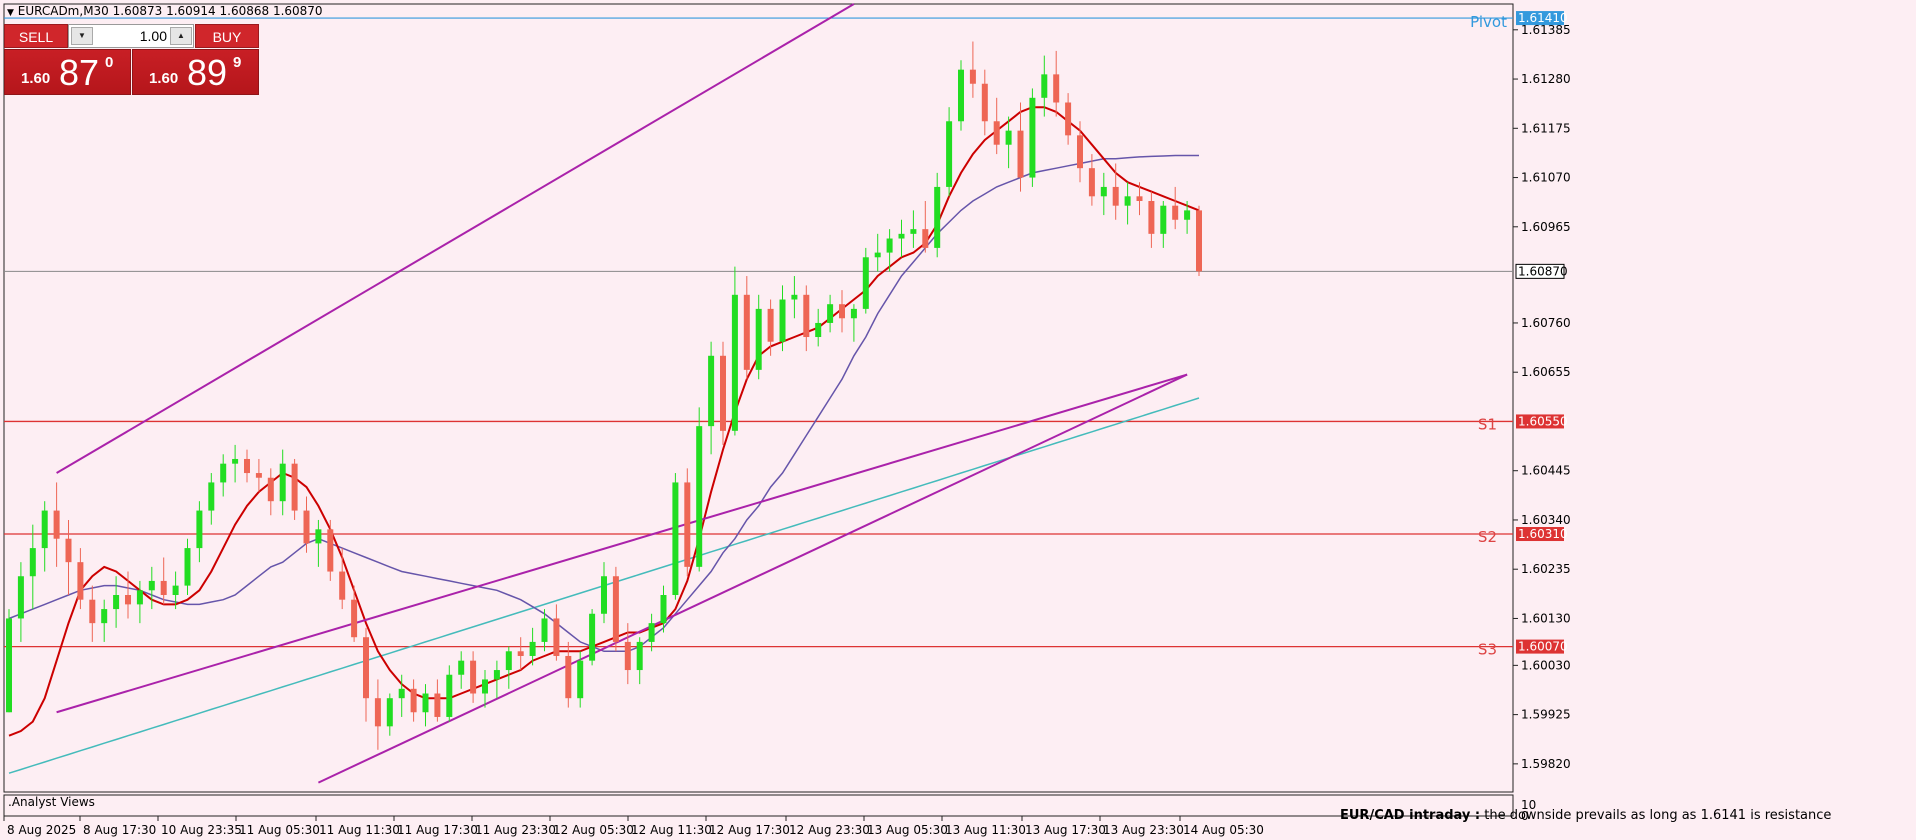 This screenshot has width=1916, height=840. I want to click on decrease-lot-button: ▼, so click(82, 36).